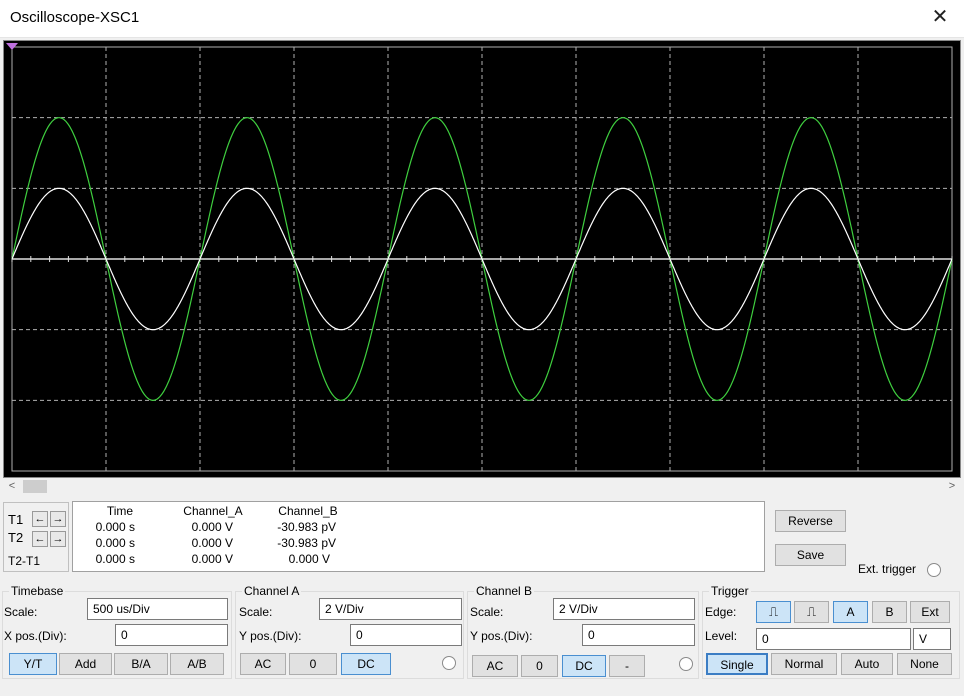  Describe the element at coordinates (256, 612) in the screenshot. I see `channel-a-scale-label: Scale:` at that location.